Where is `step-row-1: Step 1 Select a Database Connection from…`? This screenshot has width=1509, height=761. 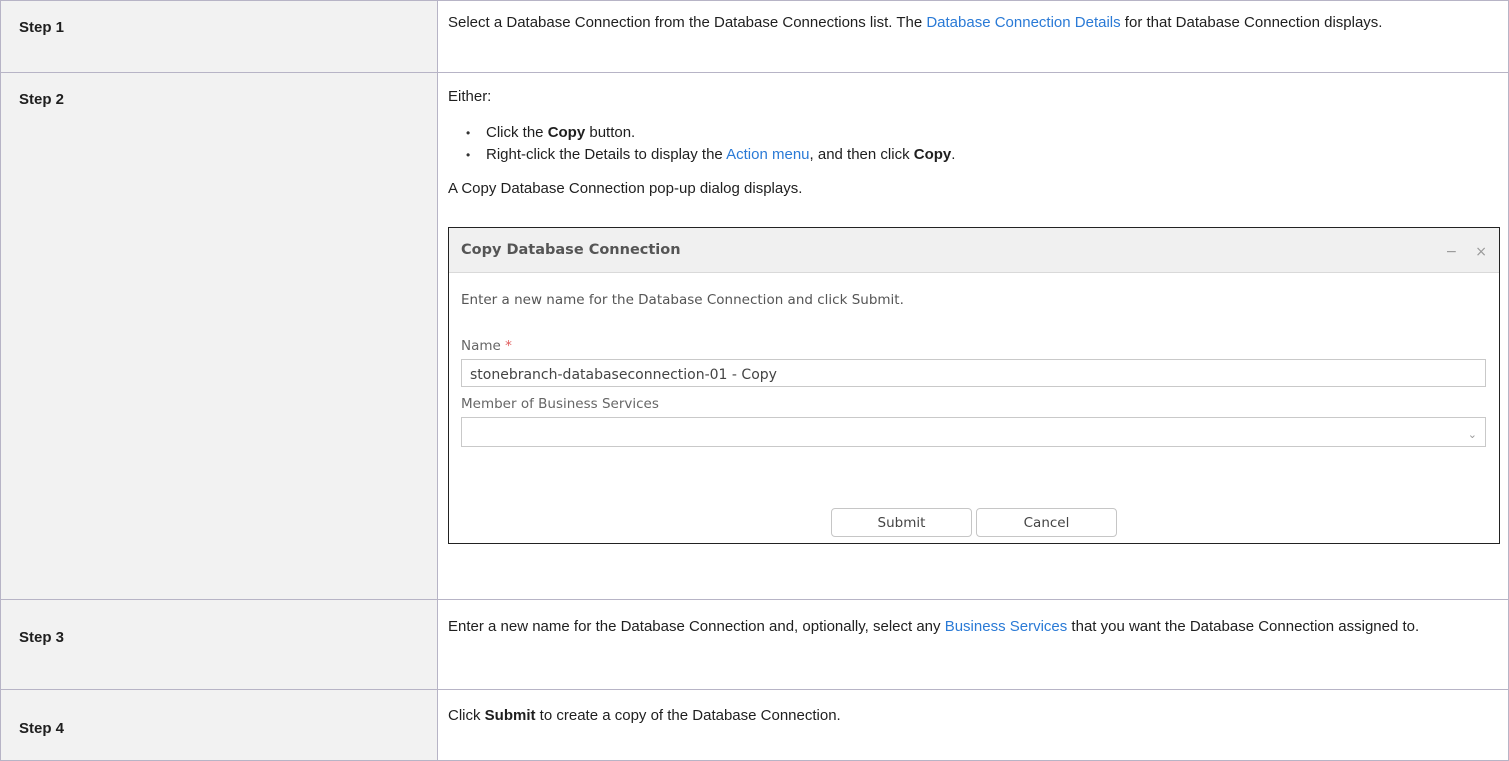 step-row-1: Step 1 Select a Database Connection from… is located at coordinates (754, 36).